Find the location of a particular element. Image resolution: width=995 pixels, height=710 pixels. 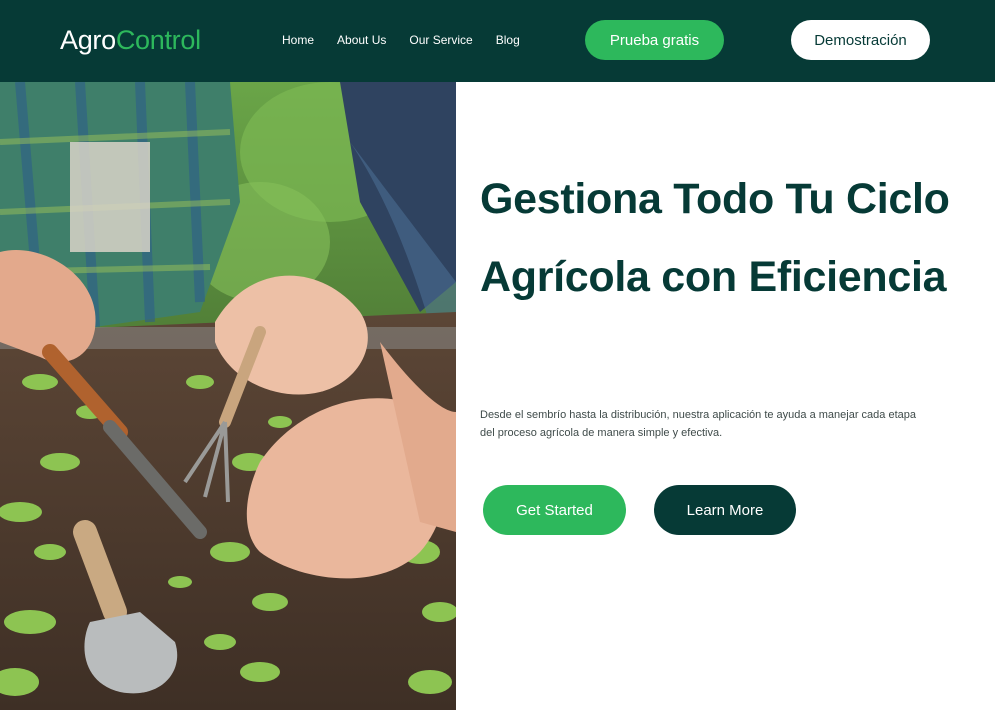

get-started-button: Get Started is located at coordinates (554, 510).